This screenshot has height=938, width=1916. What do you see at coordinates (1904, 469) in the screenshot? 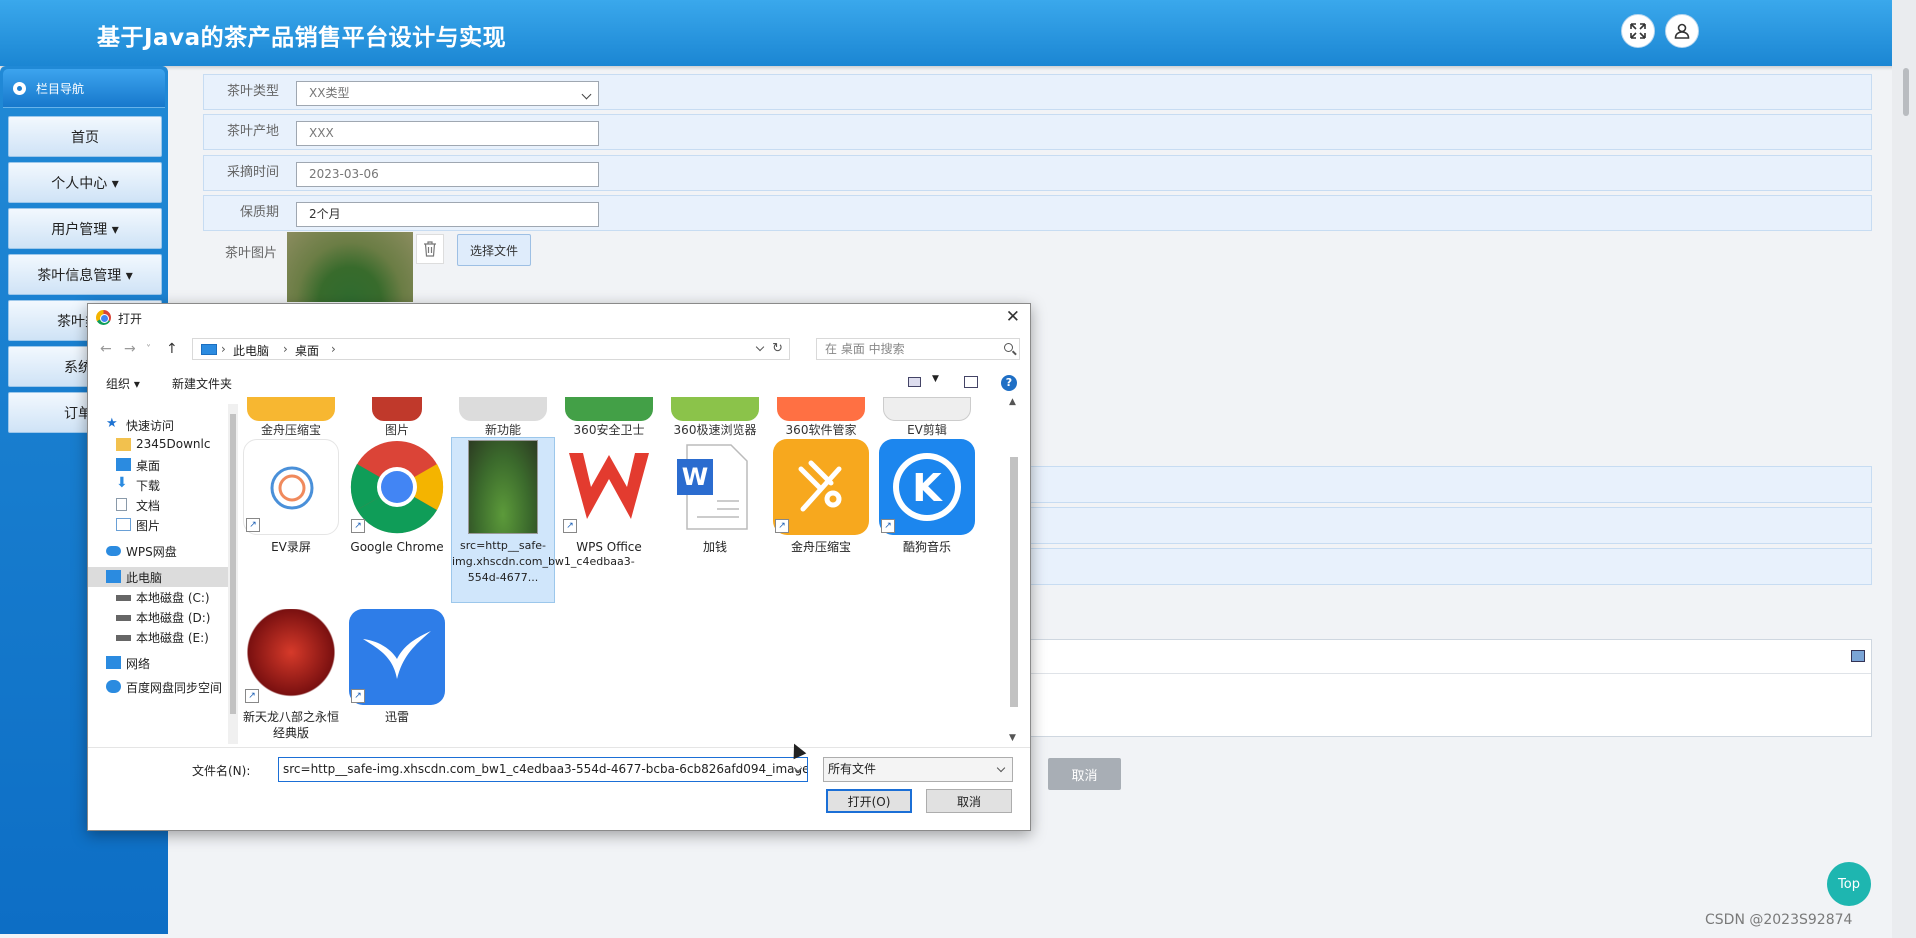
I see `page-scrollbar` at bounding box center [1904, 469].